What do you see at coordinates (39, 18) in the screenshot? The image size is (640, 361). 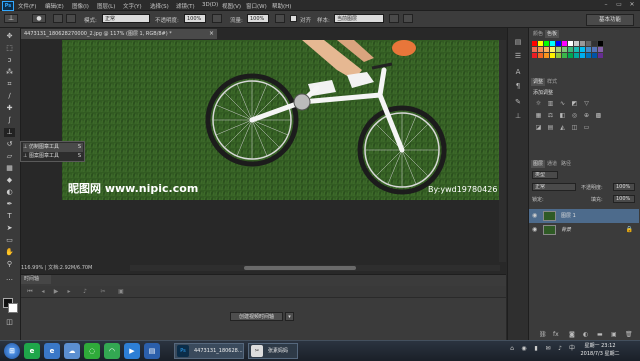 I see `brush-size-icon: ●` at bounding box center [39, 18].